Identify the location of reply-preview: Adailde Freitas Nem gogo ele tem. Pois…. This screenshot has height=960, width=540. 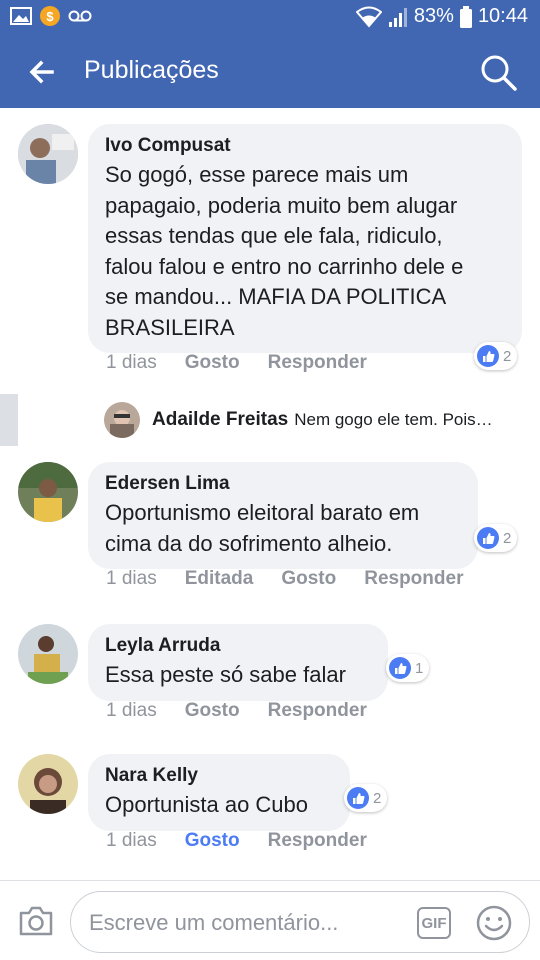
(322, 420).